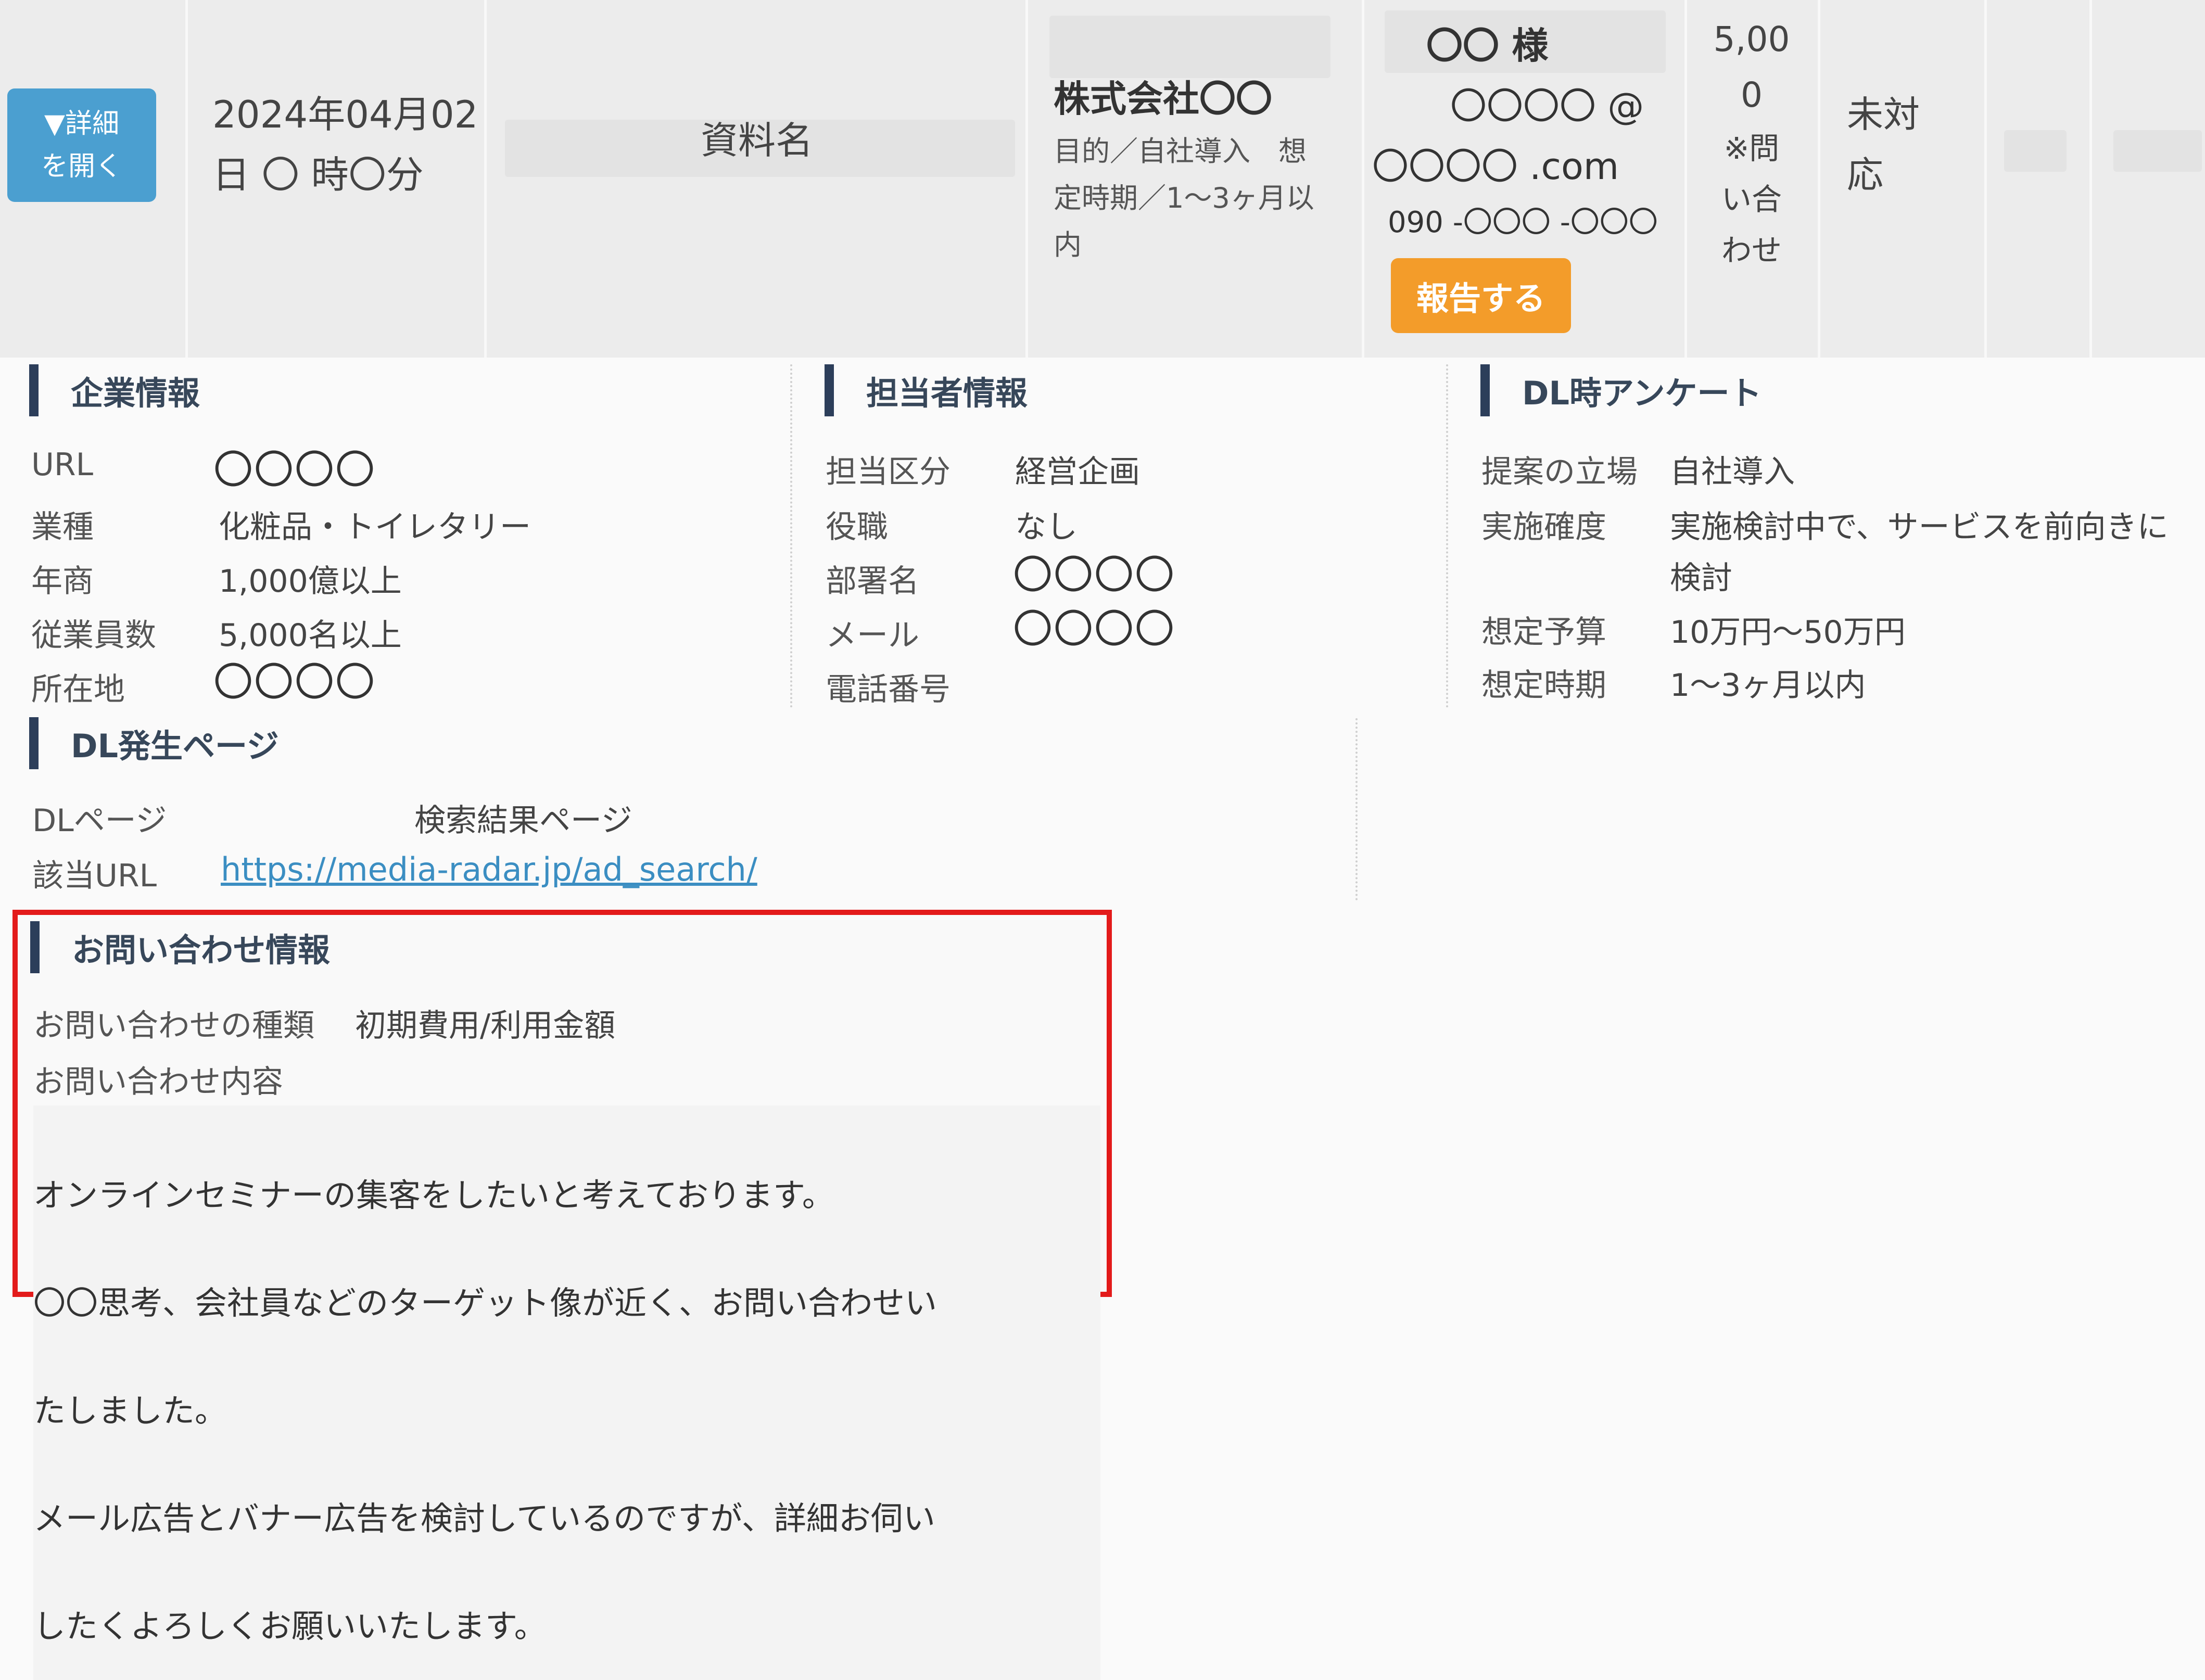  What do you see at coordinates (201, 950) in the screenshot?
I see `inquiry-title: お問い合わせ情報` at bounding box center [201, 950].